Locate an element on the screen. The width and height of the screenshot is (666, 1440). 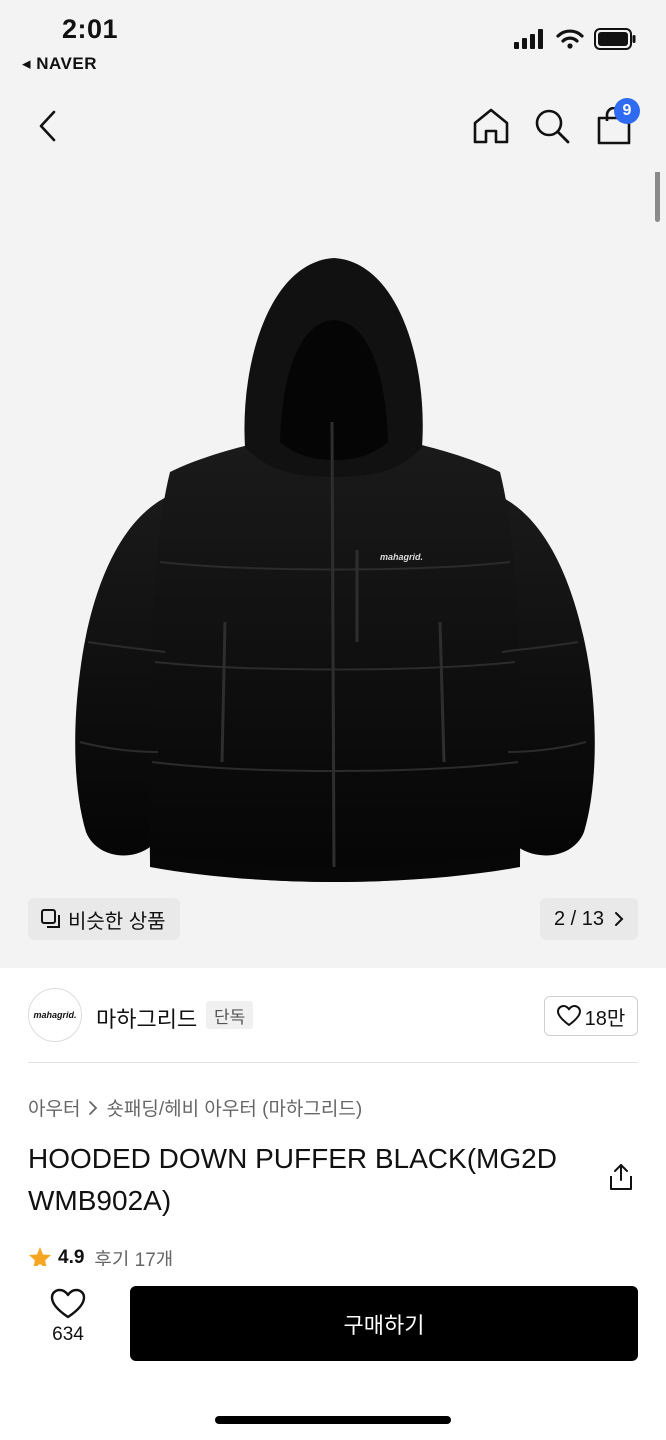
similar-products-button: 비슷한 상품 is located at coordinates (104, 919).